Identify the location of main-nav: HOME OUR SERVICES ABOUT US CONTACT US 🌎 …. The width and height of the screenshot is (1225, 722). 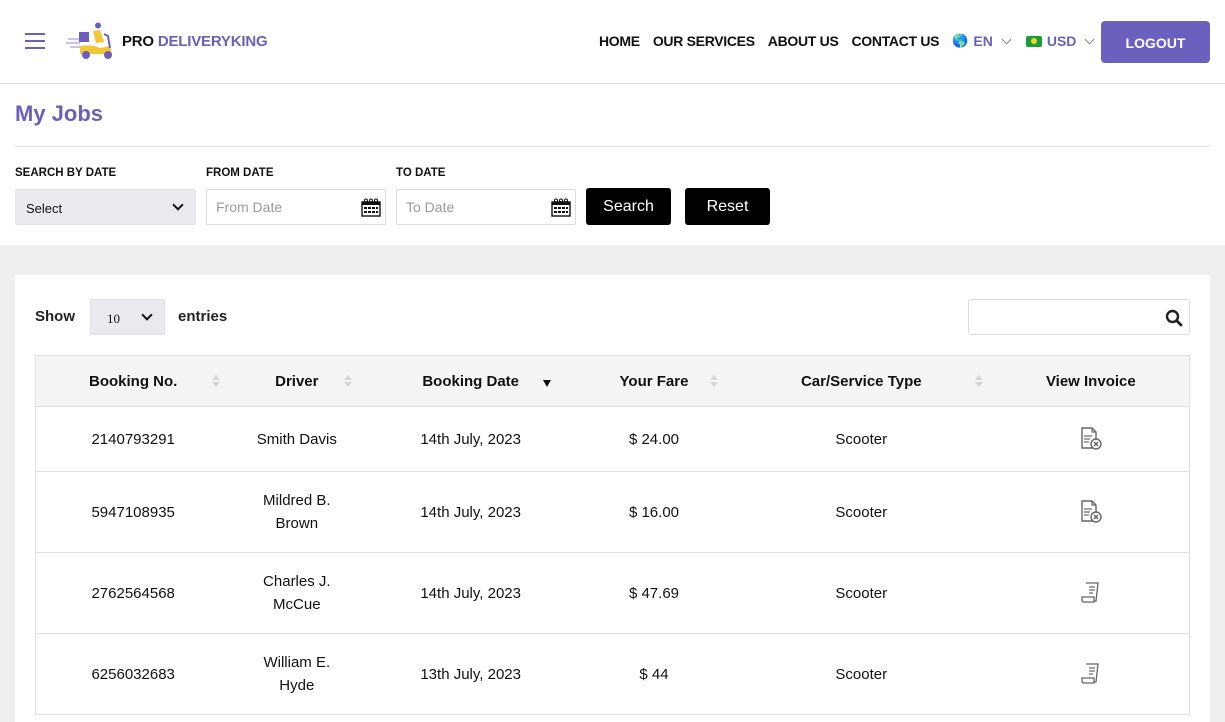
(854, 41).